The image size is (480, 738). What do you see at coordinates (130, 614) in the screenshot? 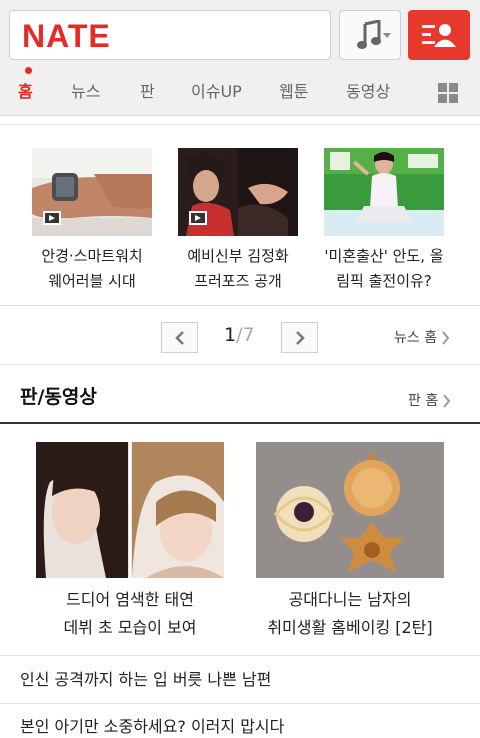
I see `pan-caption: 드디어 염색한 태연 데뷔 초 모습이 보여` at bounding box center [130, 614].